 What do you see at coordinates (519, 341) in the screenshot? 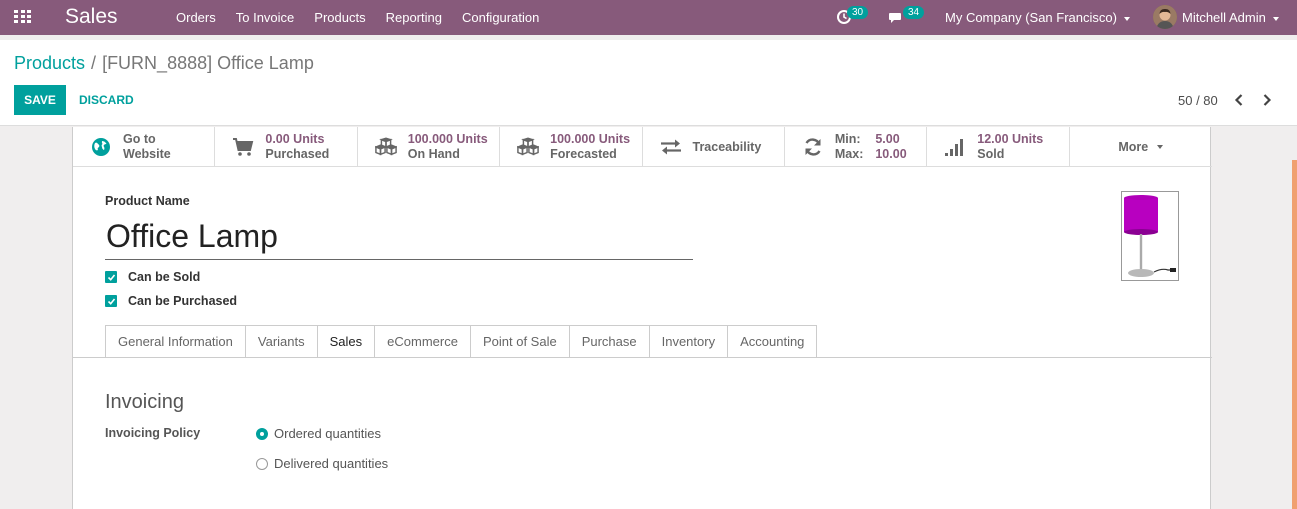
I see `tab-point-of-sale: Point of Sale` at bounding box center [519, 341].